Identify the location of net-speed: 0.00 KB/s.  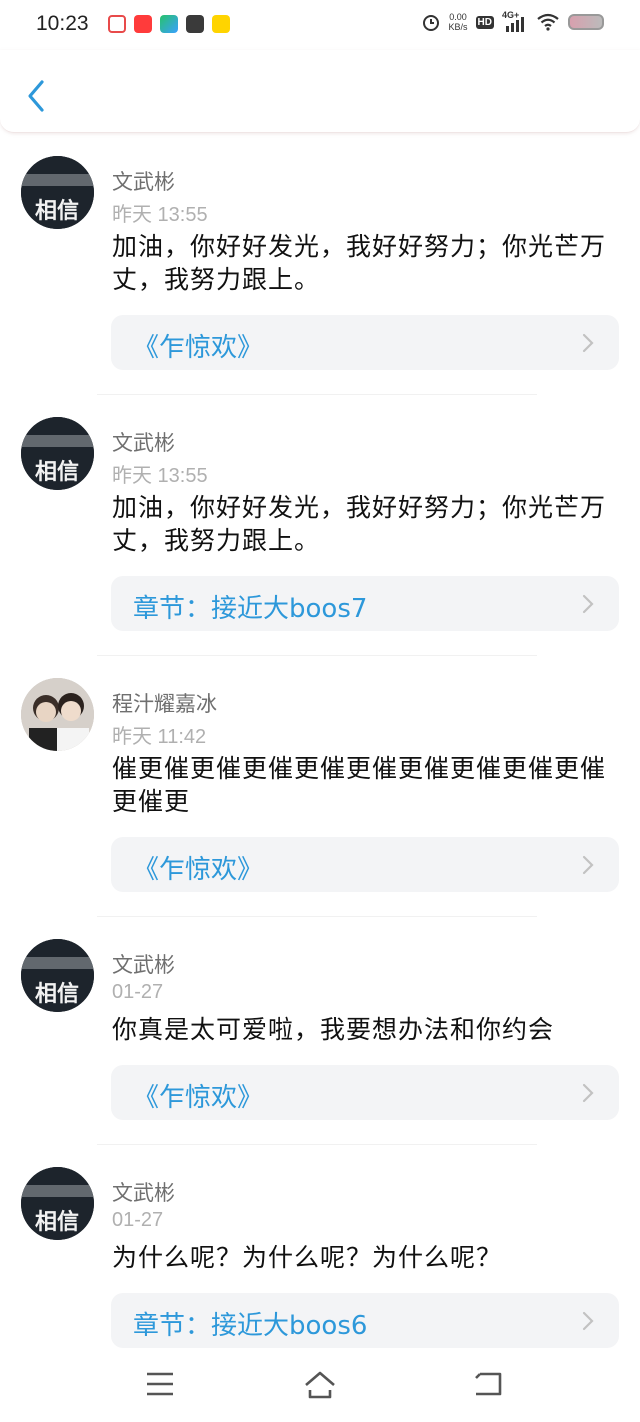
(458, 22).